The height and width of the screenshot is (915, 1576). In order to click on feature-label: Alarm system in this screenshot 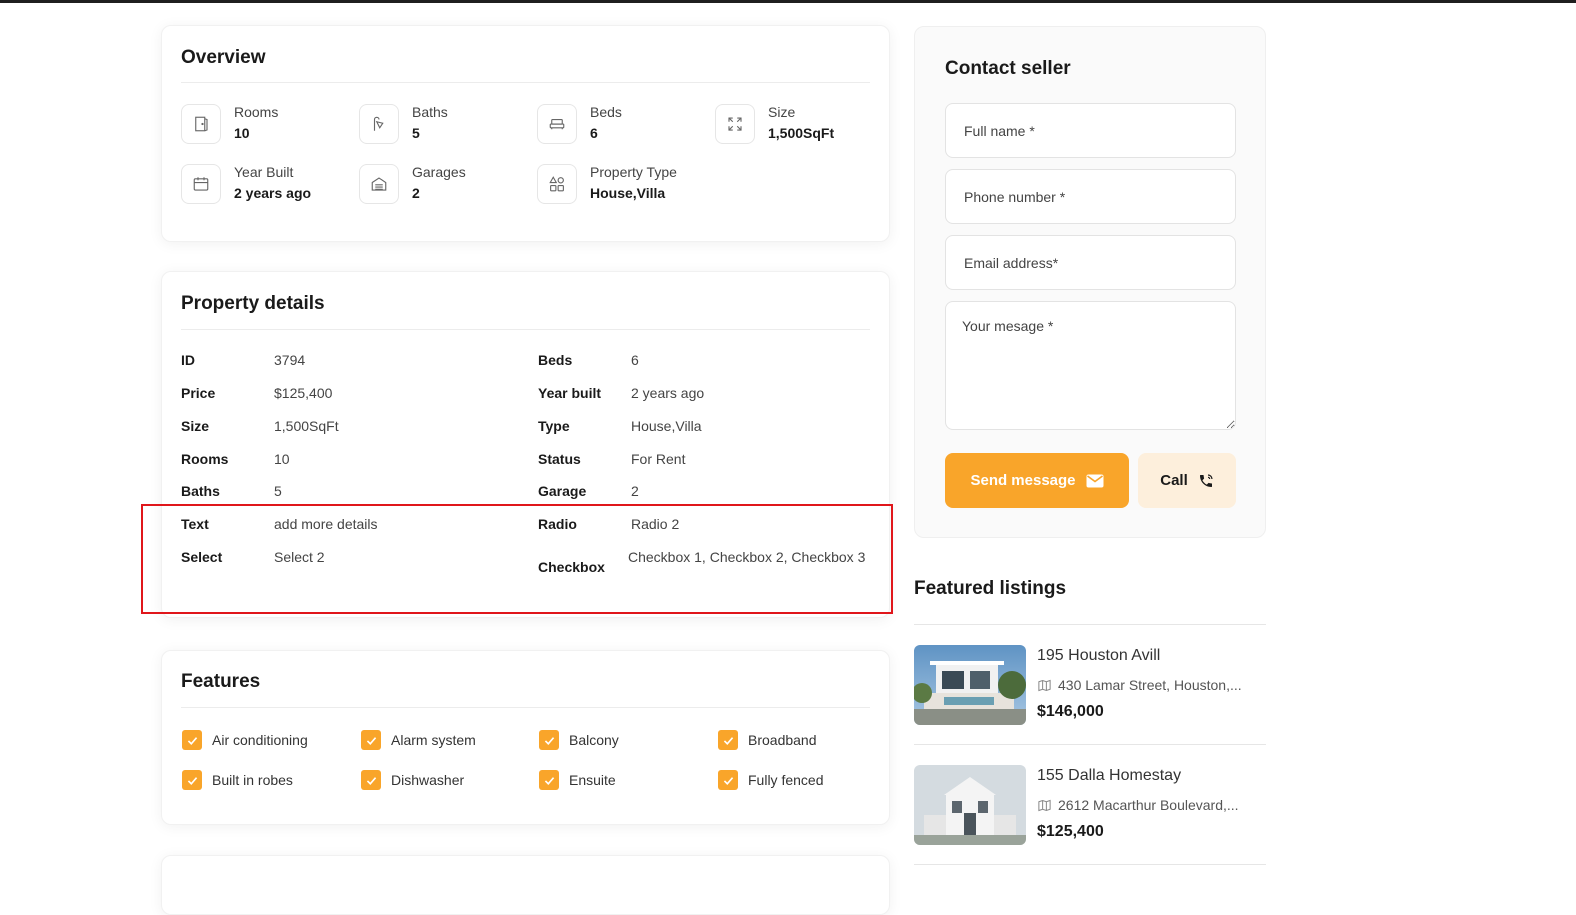, I will do `click(433, 740)`.